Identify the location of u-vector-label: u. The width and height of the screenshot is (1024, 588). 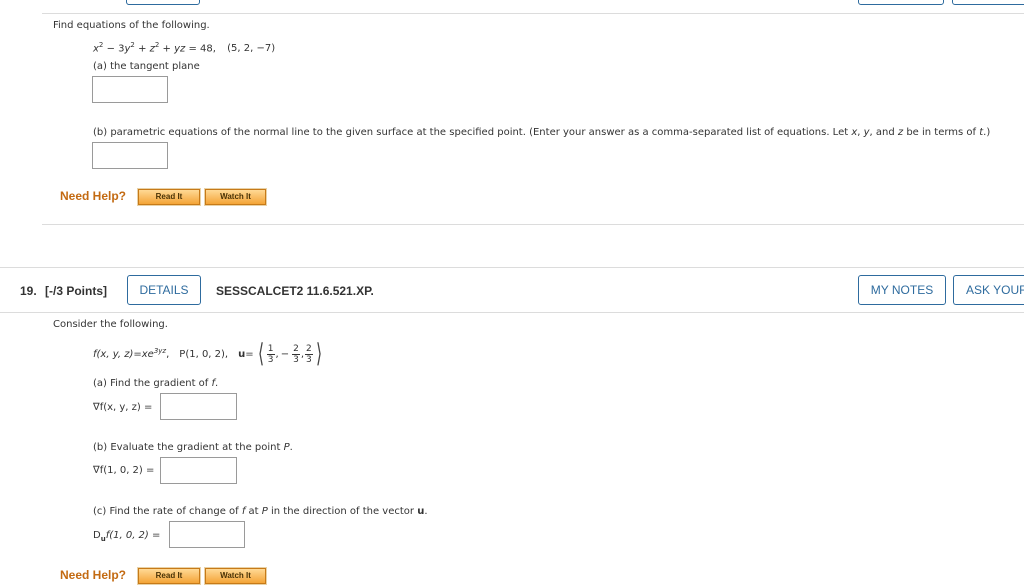
(242, 354).